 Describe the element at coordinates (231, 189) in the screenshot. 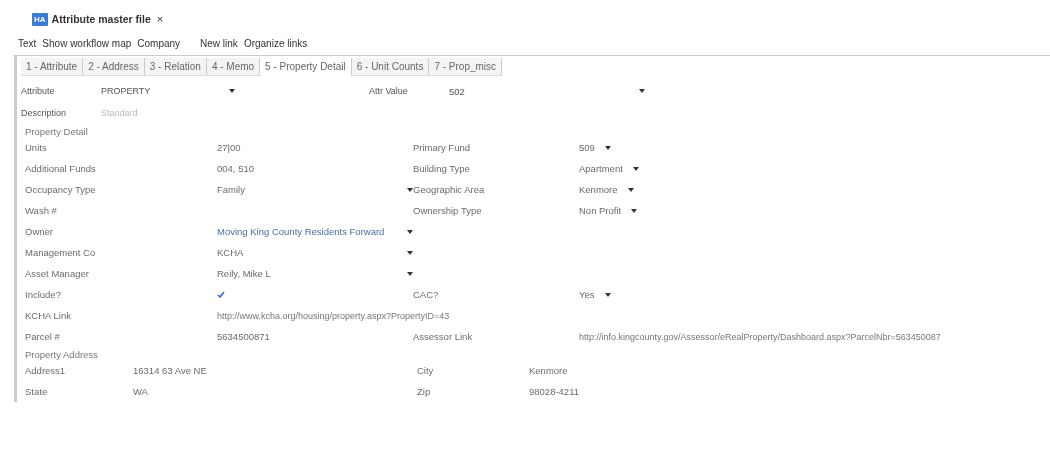

I see `dropdown-value: Family` at that location.